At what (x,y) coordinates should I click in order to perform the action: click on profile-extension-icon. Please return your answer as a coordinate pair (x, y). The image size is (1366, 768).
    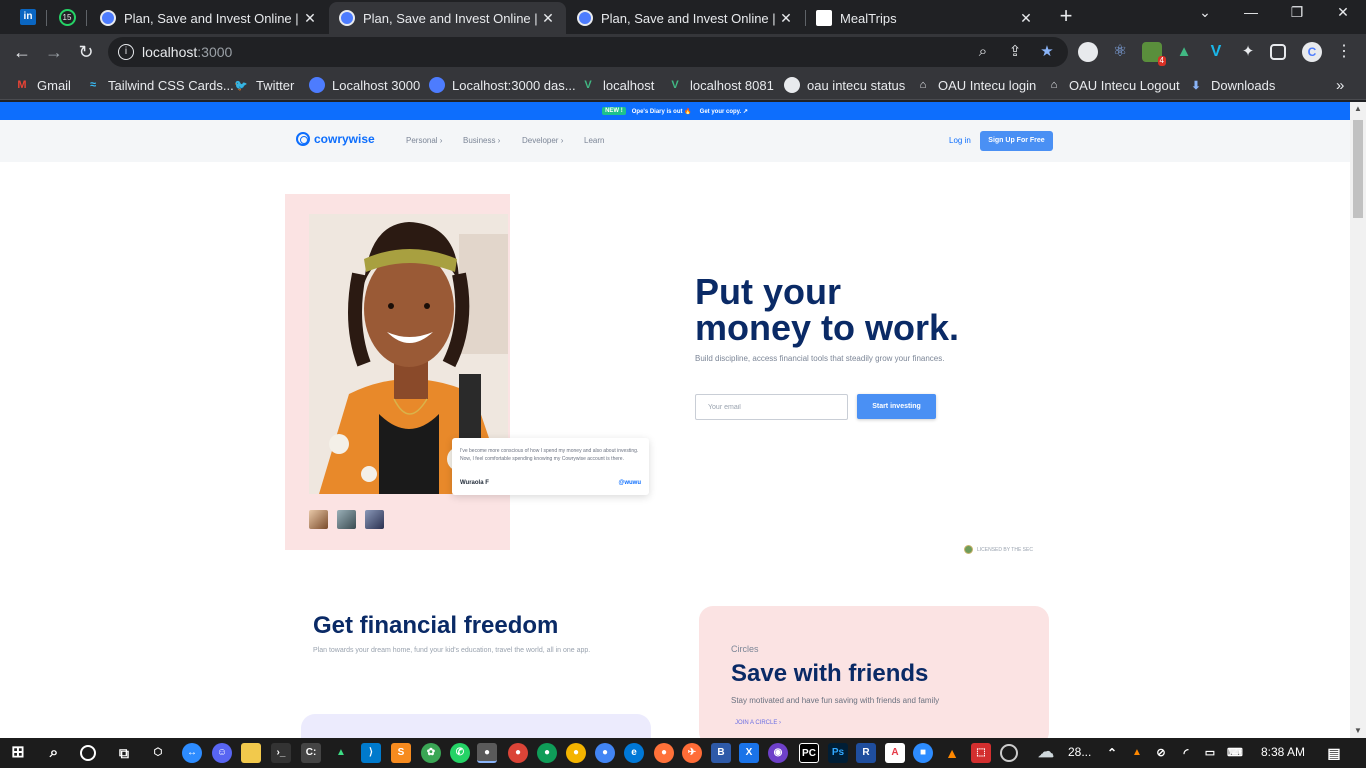
    Looking at the image, I should click on (1088, 52).